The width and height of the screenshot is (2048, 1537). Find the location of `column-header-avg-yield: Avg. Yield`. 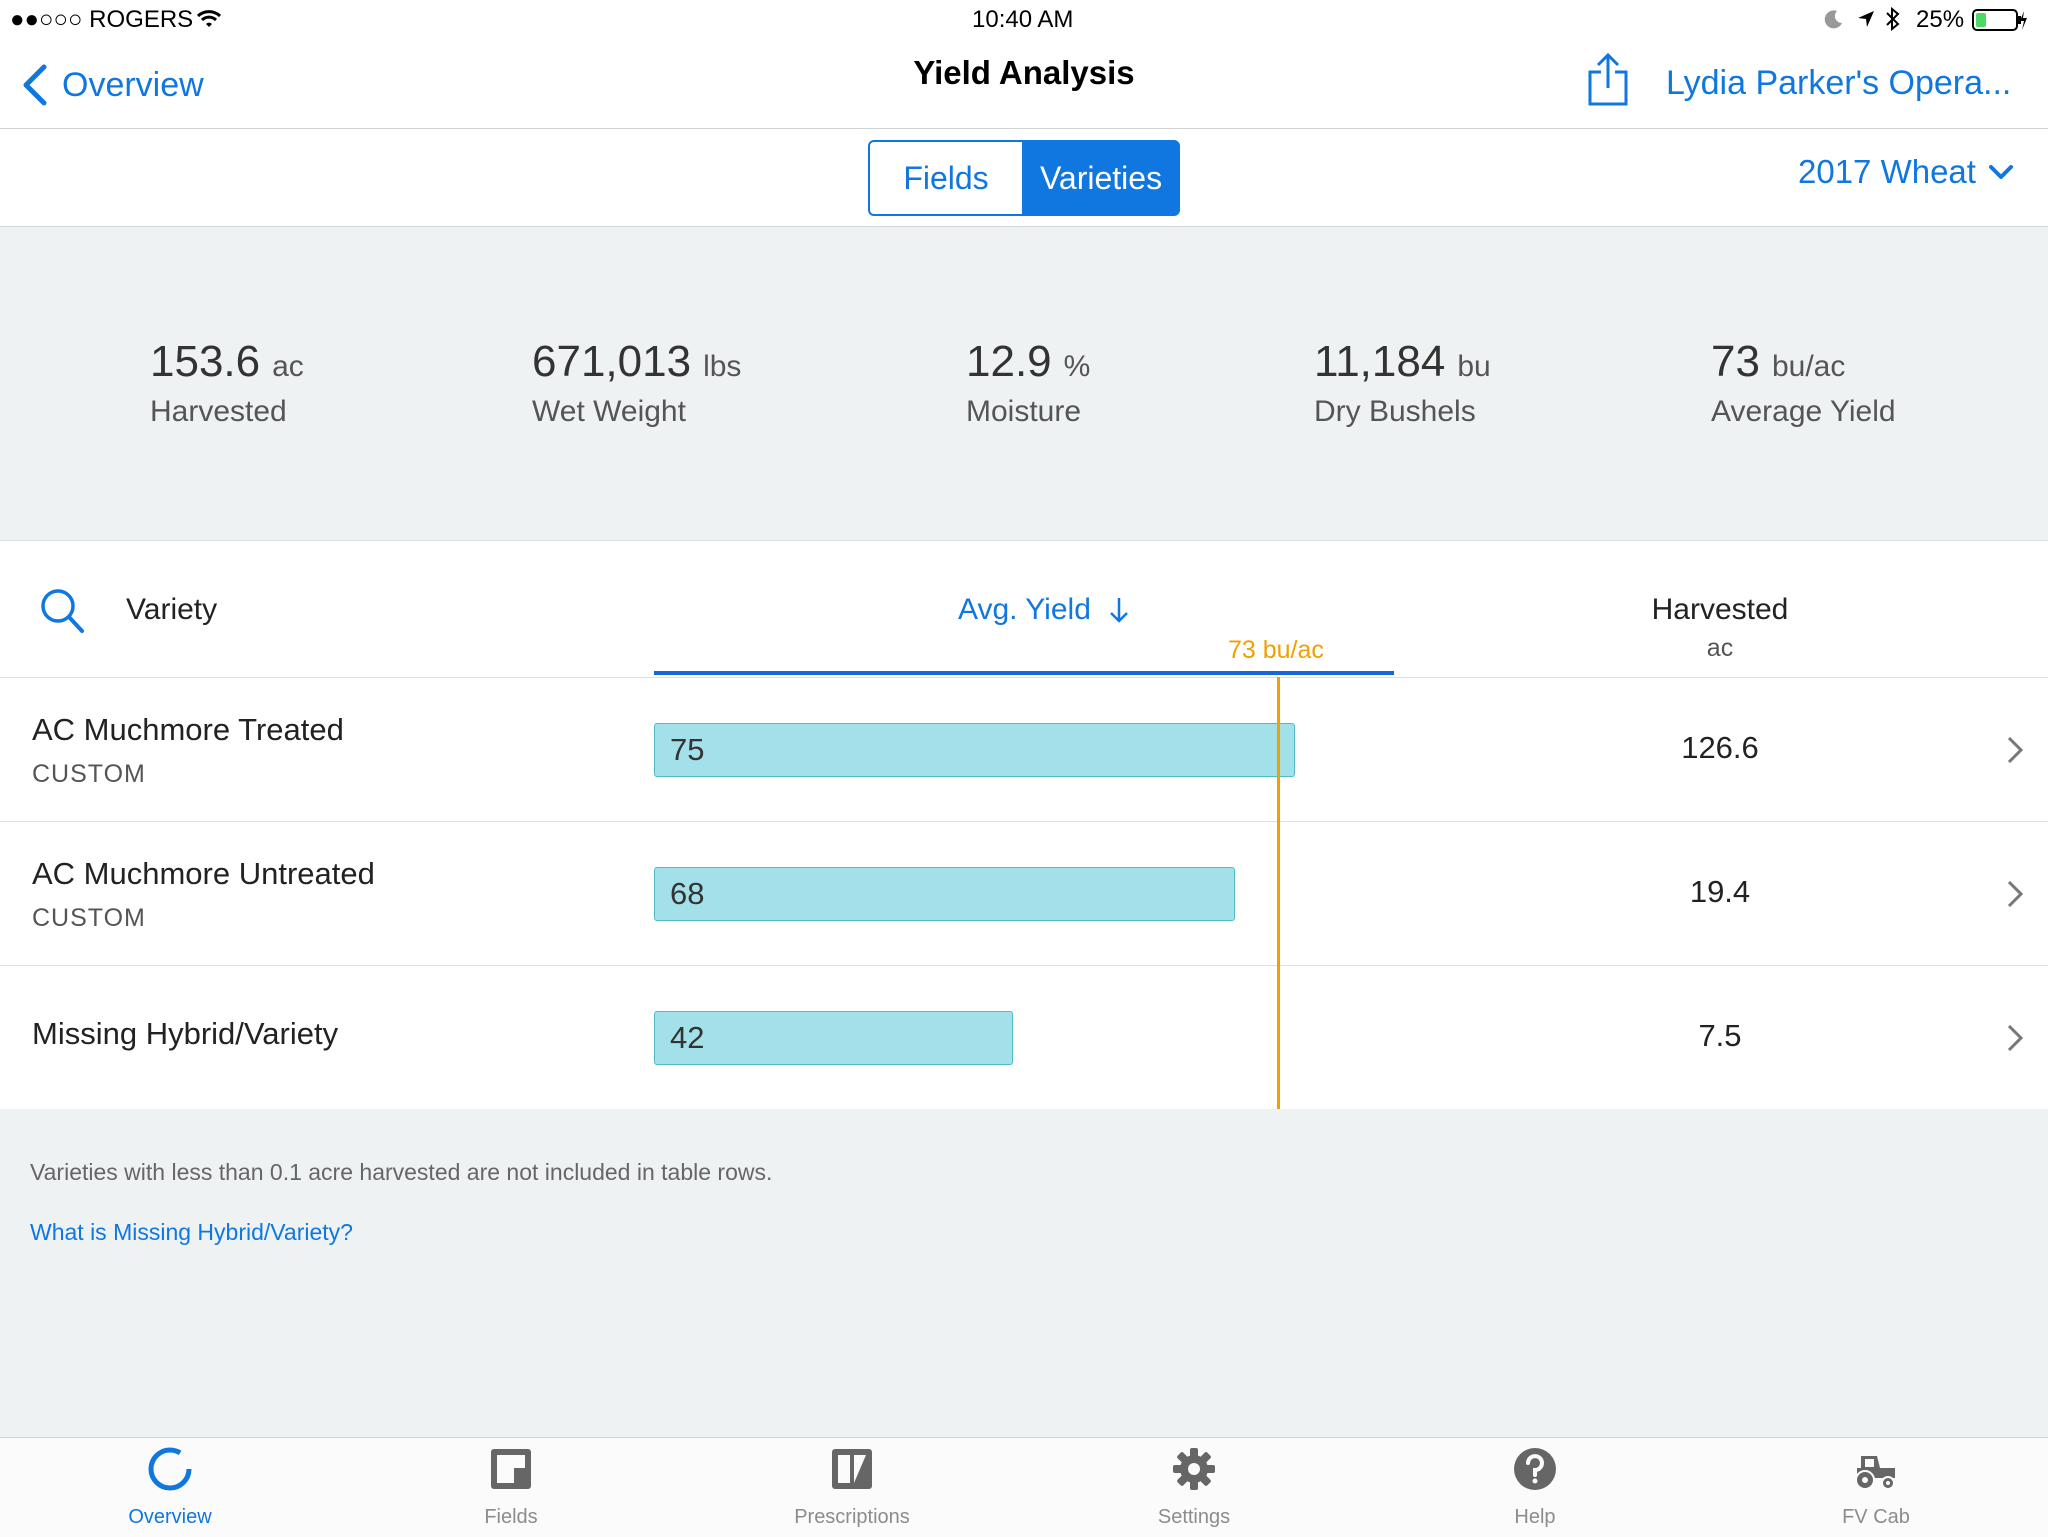

column-header-avg-yield: Avg. Yield is located at coordinates (1044, 610).